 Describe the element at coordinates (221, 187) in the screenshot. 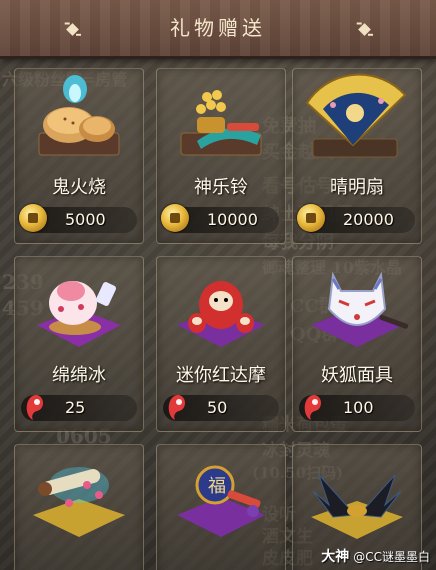

I see `gift-name: 神乐铃` at that location.